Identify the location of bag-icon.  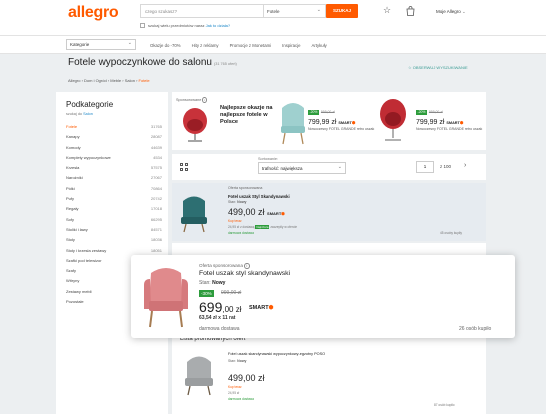
(410, 12).